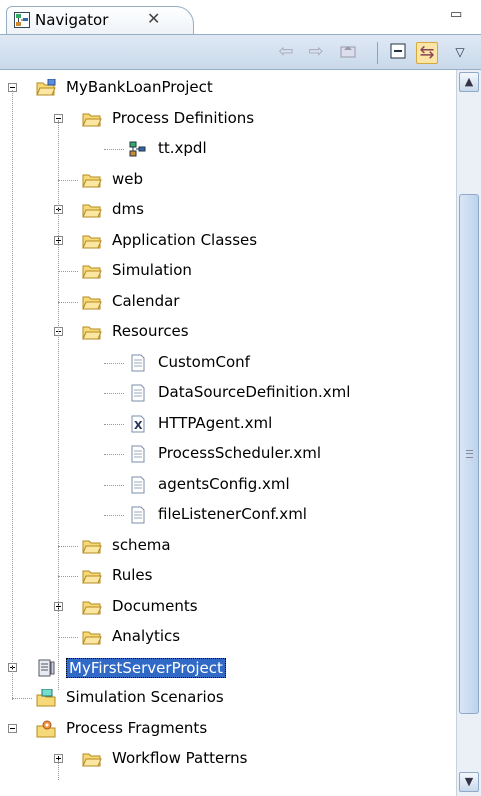 This screenshot has height=796, width=481. Describe the element at coordinates (132, 575) in the screenshot. I see `tree-item-label: Rules` at that location.